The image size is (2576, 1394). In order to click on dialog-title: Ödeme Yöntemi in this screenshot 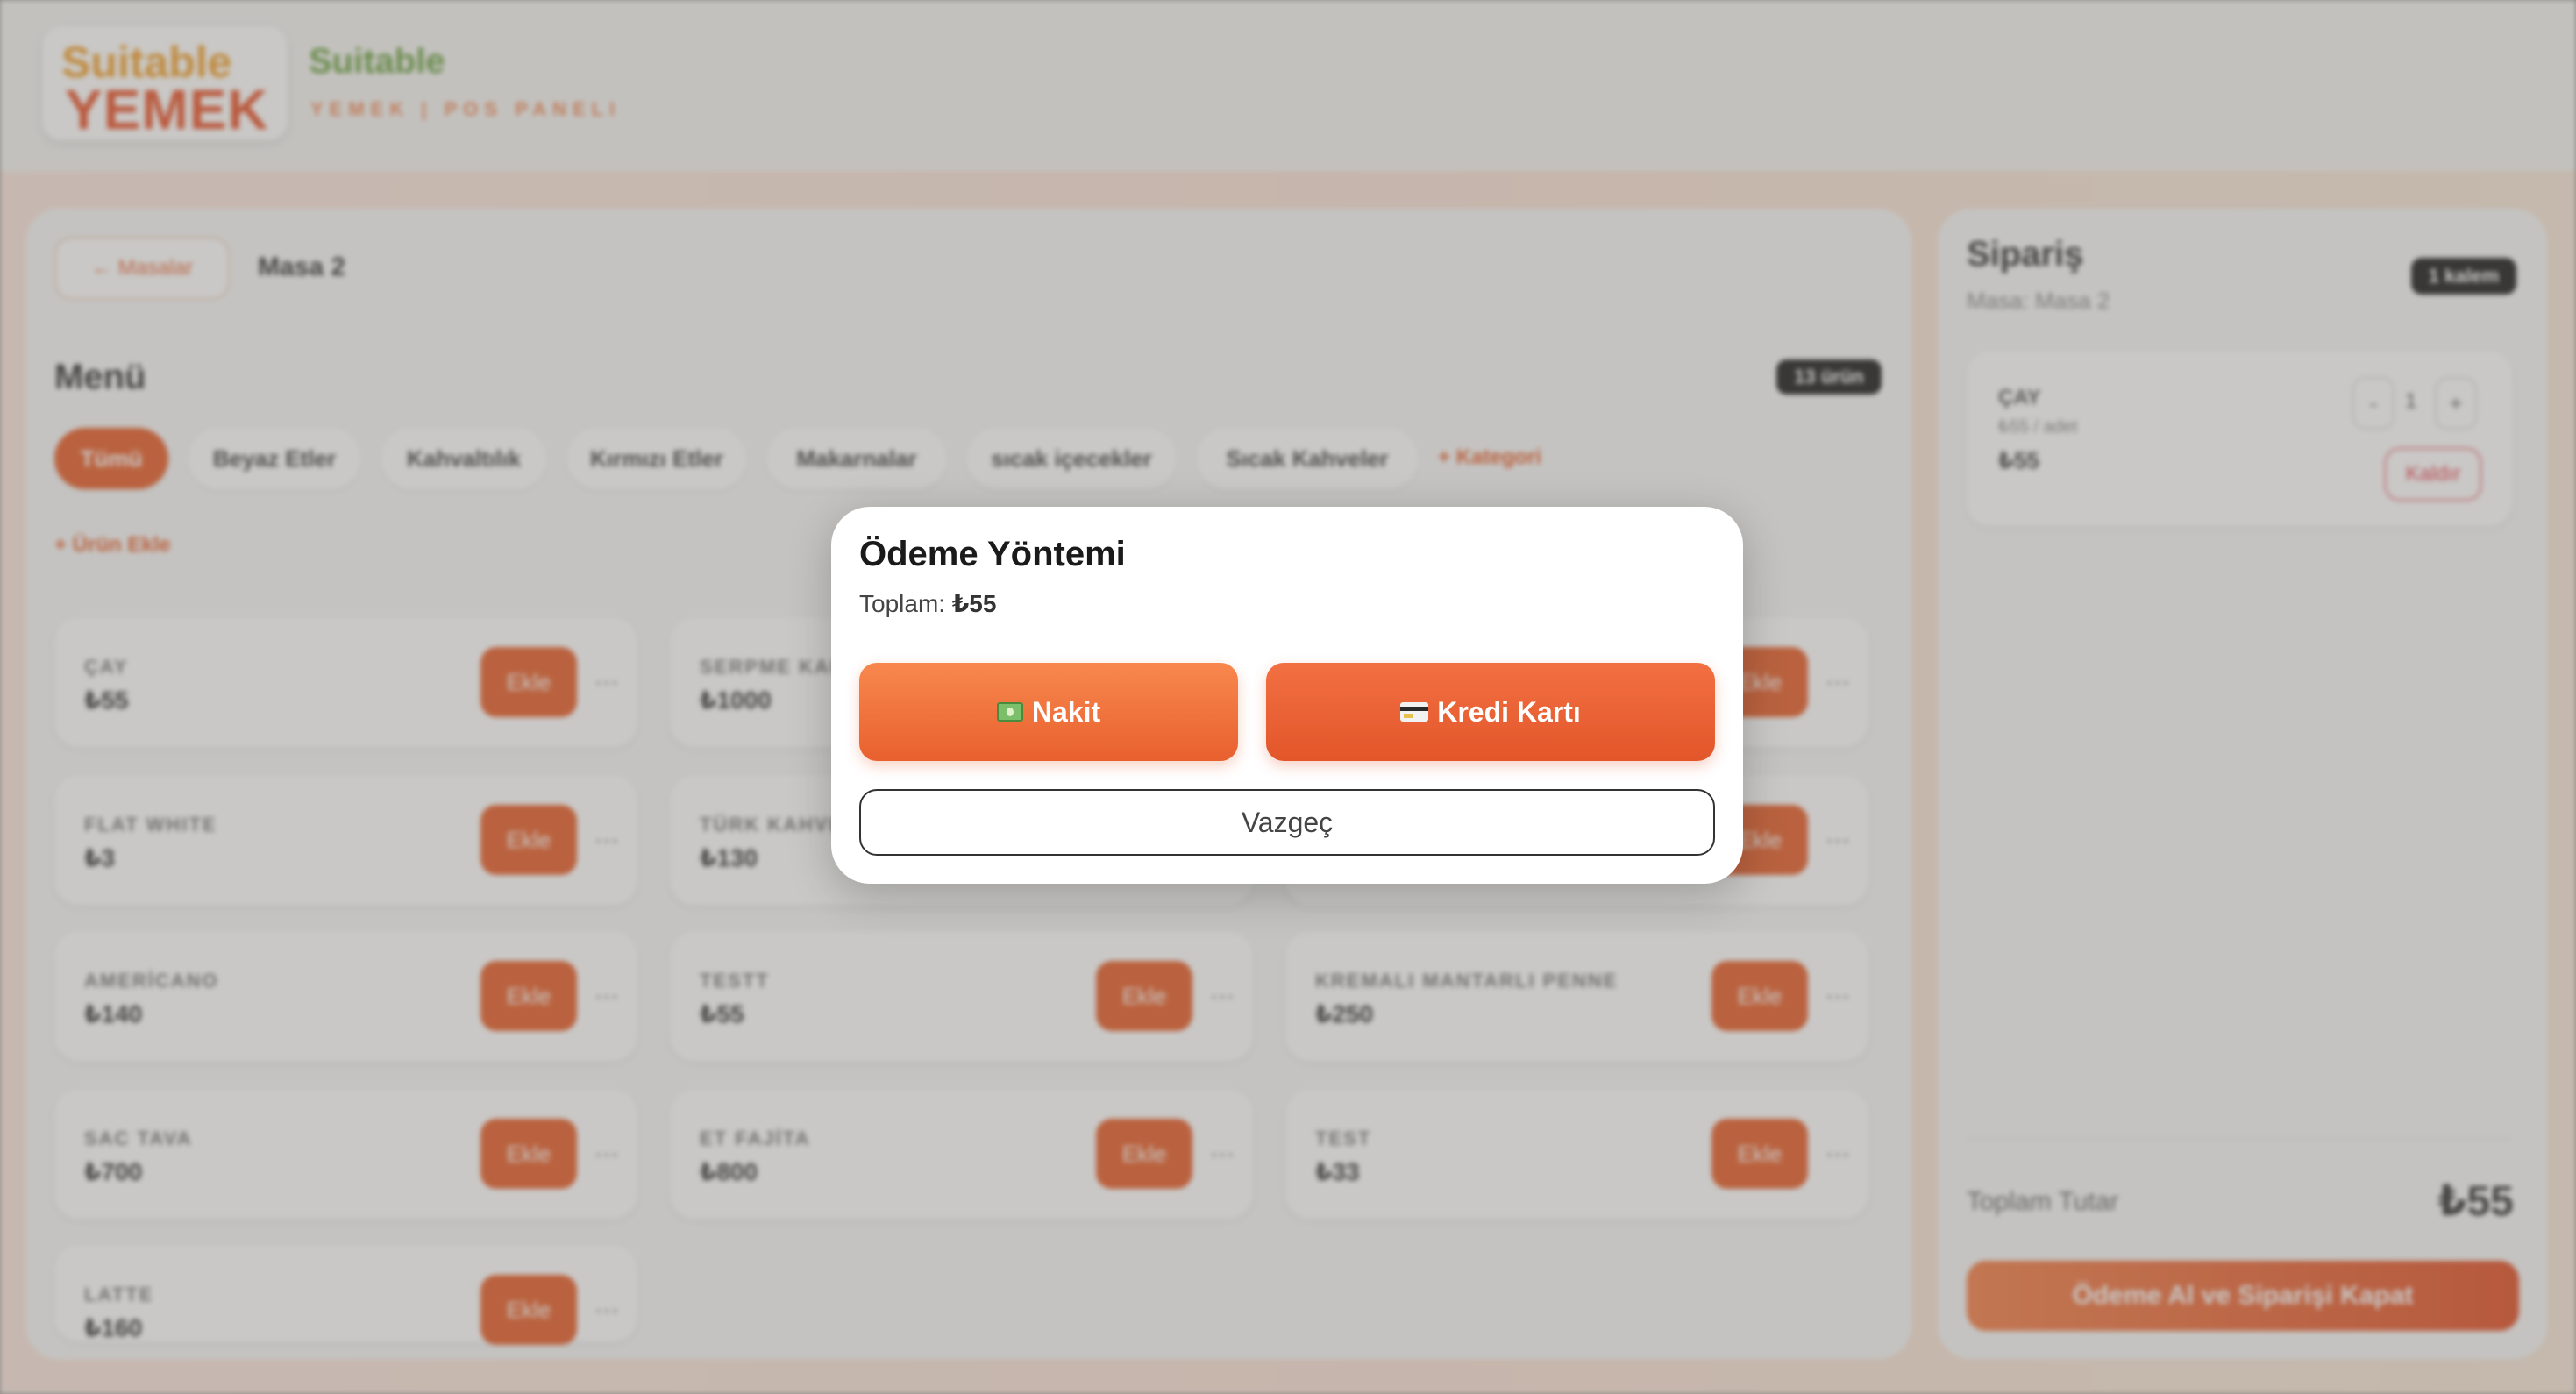, I will do `click(992, 554)`.